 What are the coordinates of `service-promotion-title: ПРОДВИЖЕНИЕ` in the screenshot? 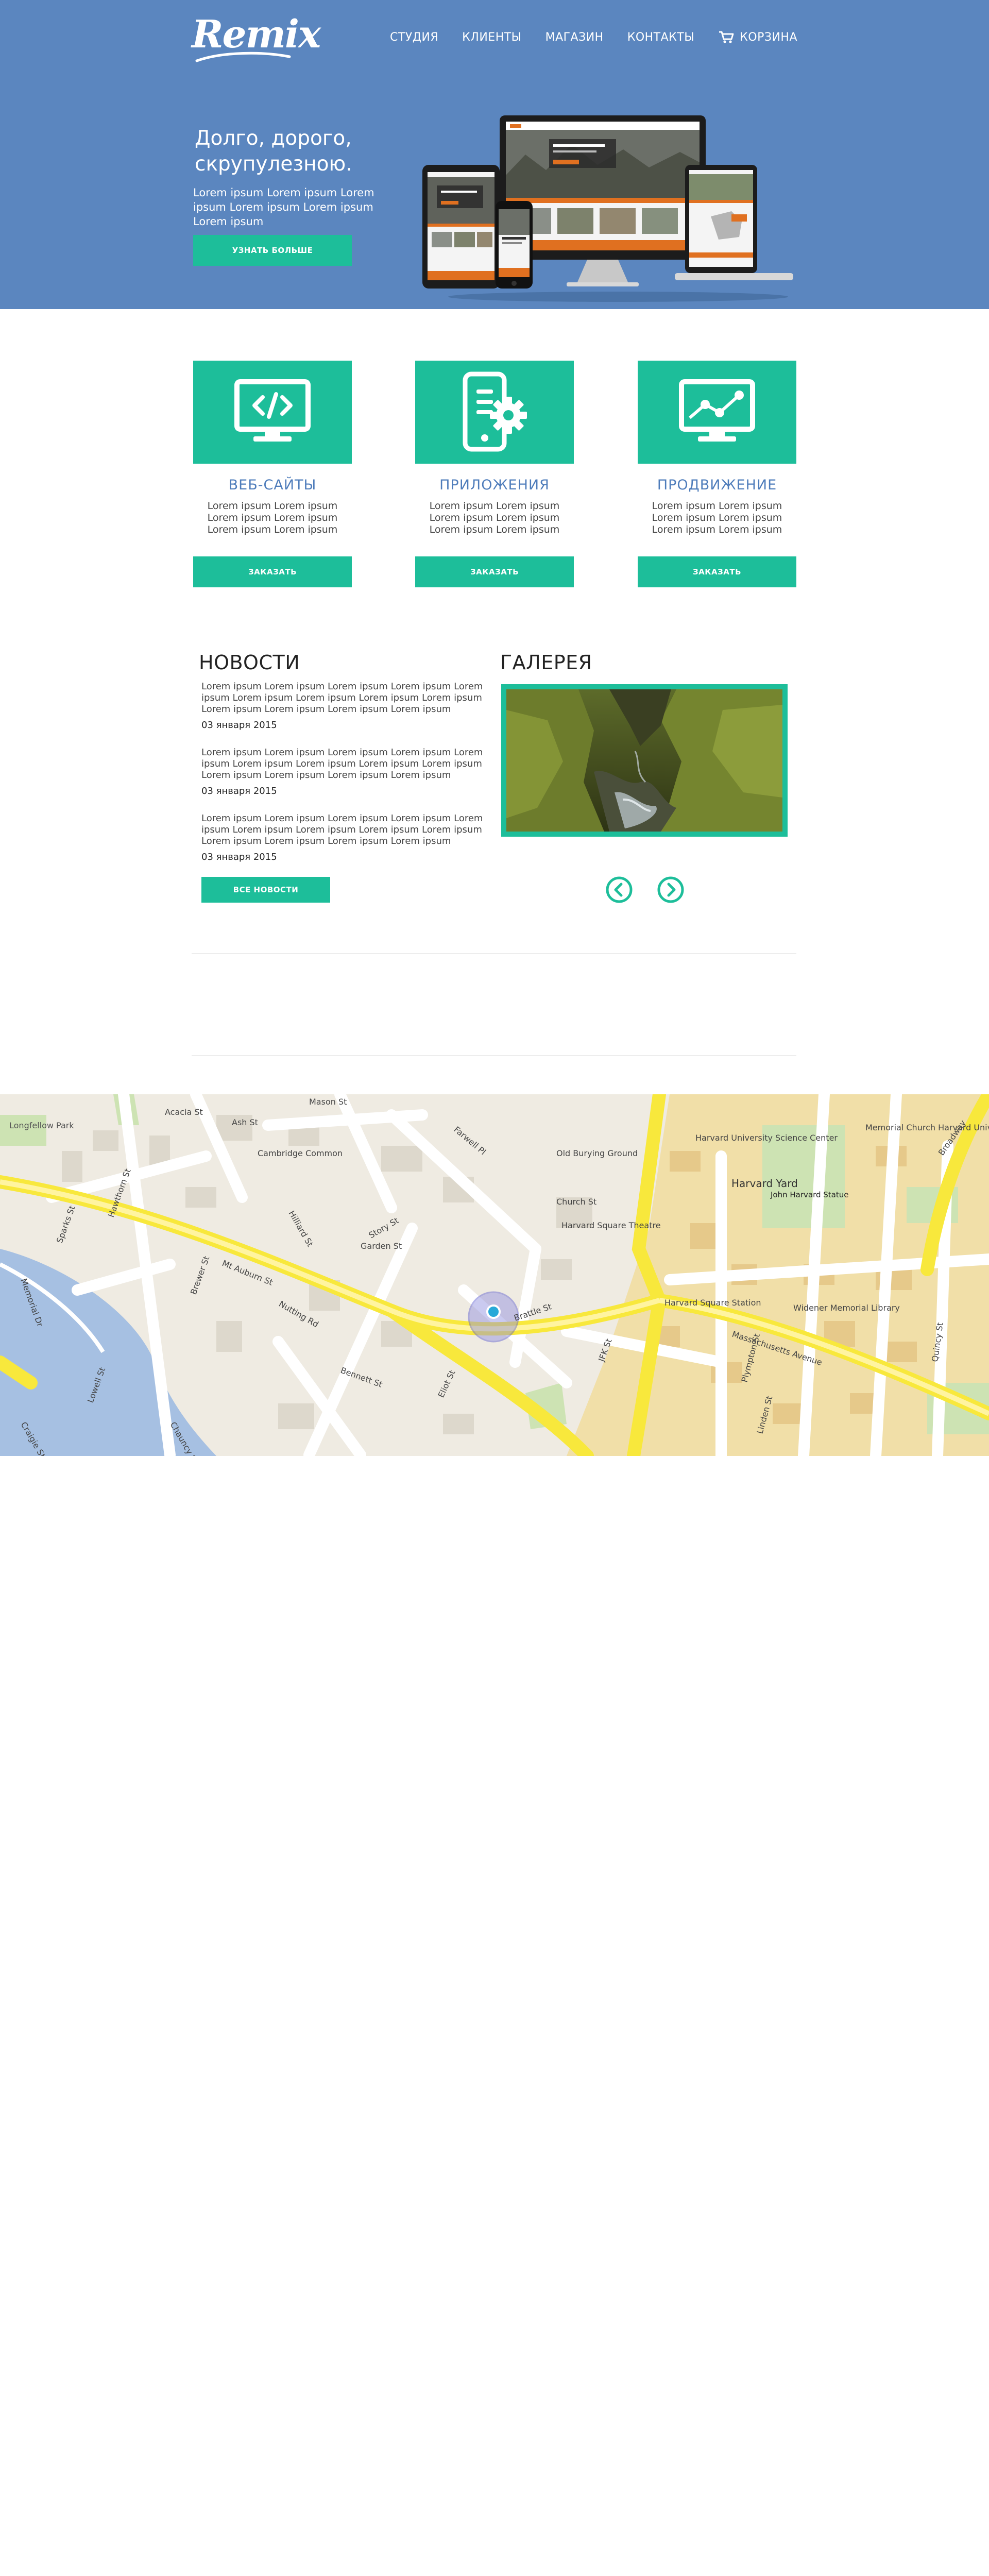 It's located at (717, 485).